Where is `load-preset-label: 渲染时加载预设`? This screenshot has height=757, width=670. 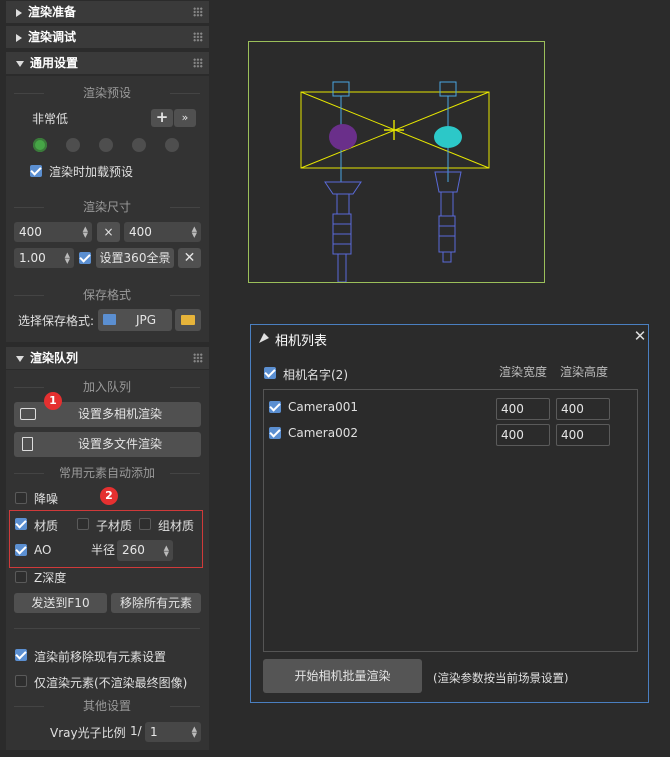
load-preset-label: 渲染时加载预设 is located at coordinates (91, 172).